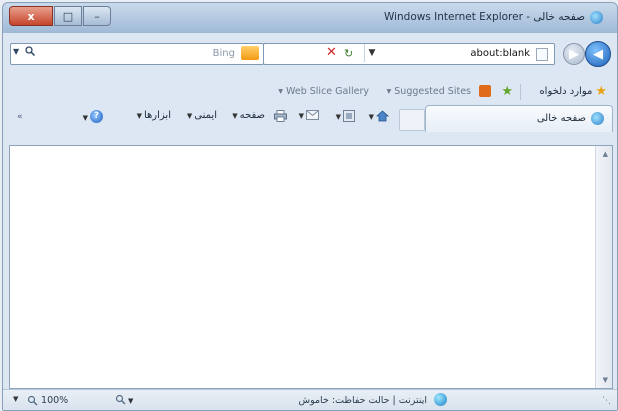  Describe the element at coordinates (312, 115) in the screenshot. I see `mail-icon` at that location.